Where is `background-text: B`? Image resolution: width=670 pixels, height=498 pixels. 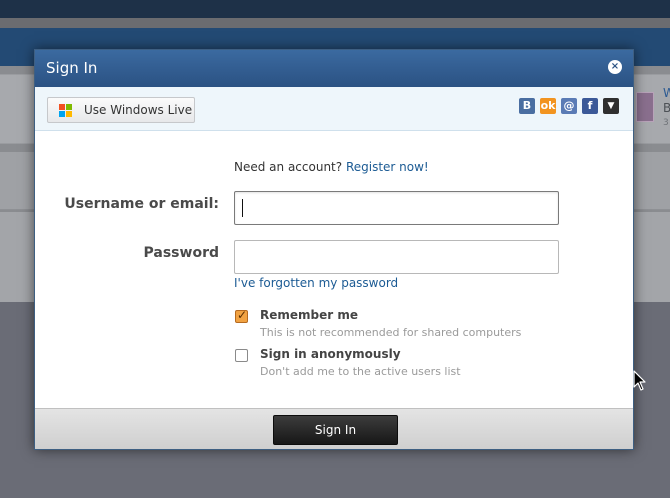 background-text: B is located at coordinates (666, 108).